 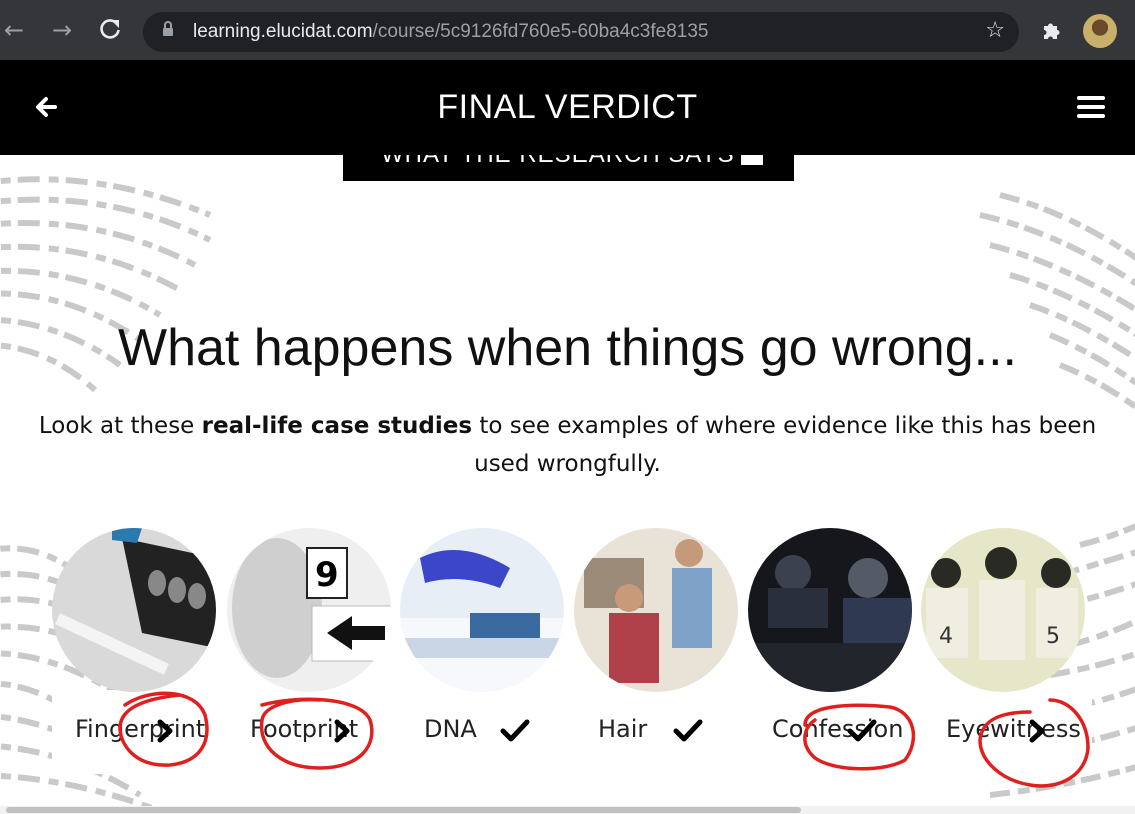 What do you see at coordinates (946, 636) in the screenshot?
I see `svg-text: 4` at bounding box center [946, 636].